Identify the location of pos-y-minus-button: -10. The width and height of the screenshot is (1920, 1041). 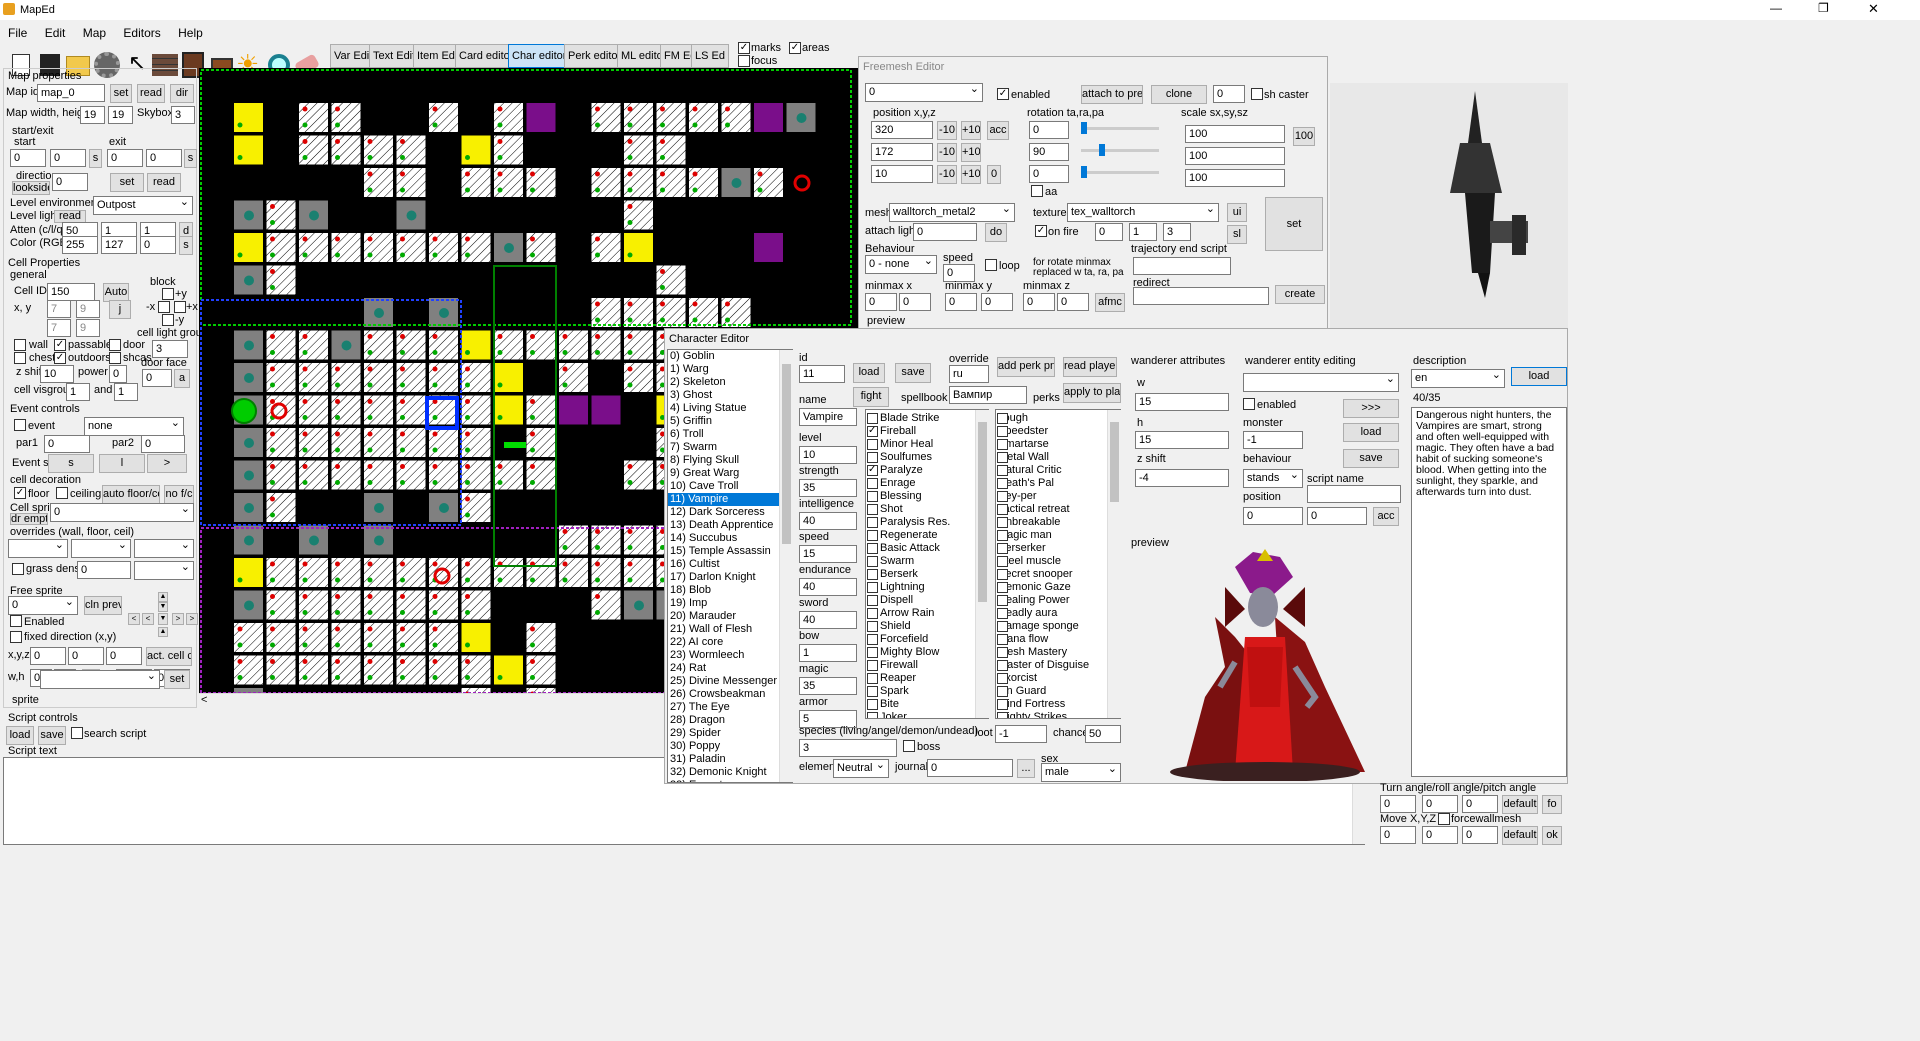
(947, 152).